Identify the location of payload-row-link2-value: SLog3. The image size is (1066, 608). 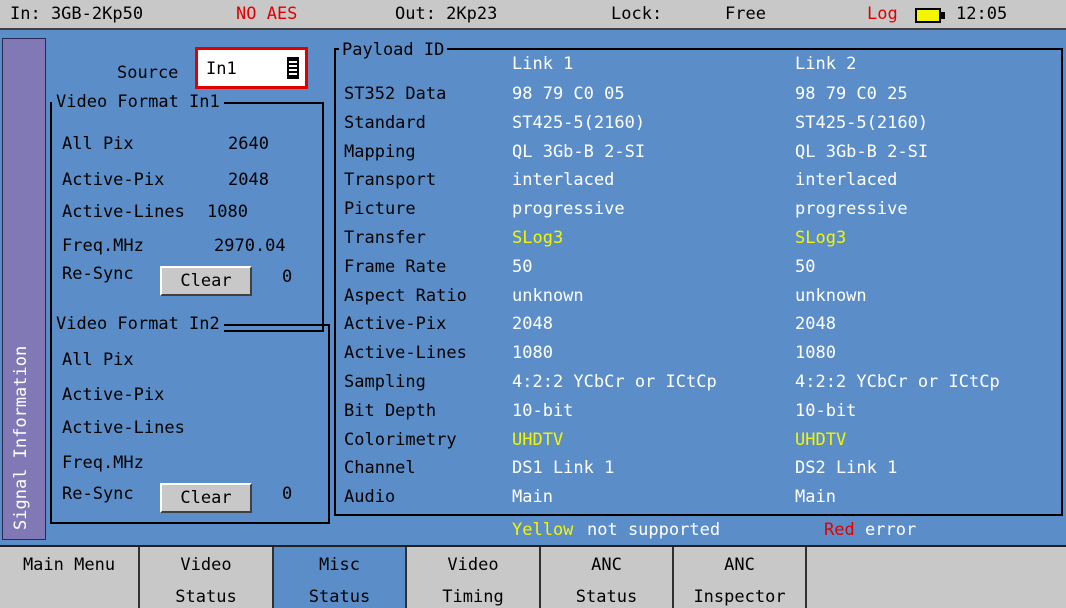
(821, 238).